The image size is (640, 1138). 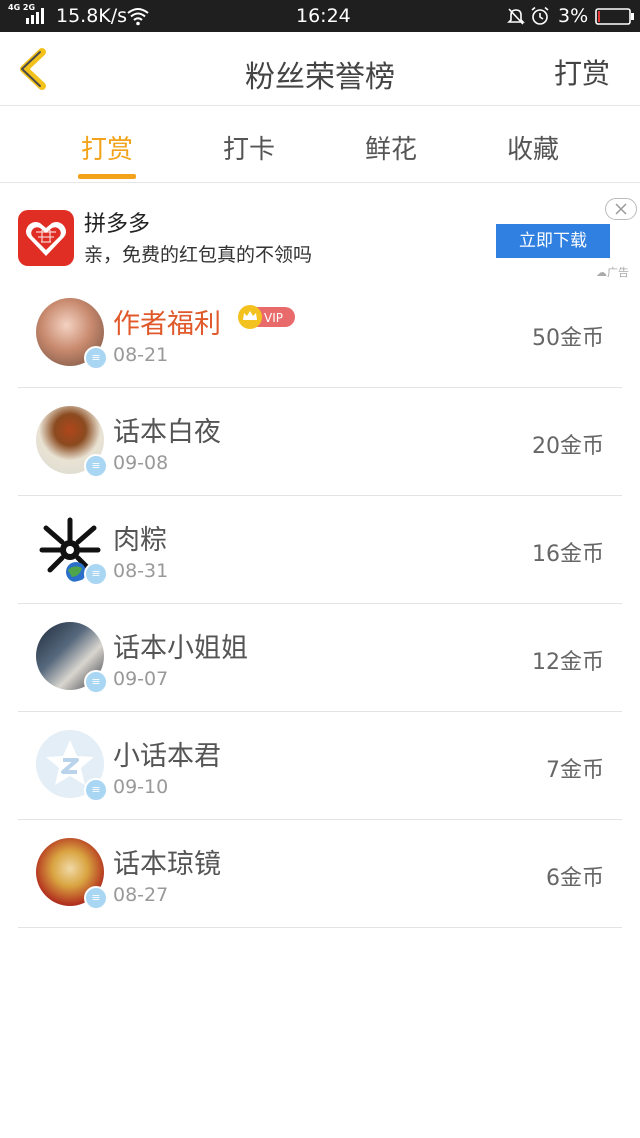 What do you see at coordinates (582, 72) in the screenshot?
I see `reward-button: 打赏` at bounding box center [582, 72].